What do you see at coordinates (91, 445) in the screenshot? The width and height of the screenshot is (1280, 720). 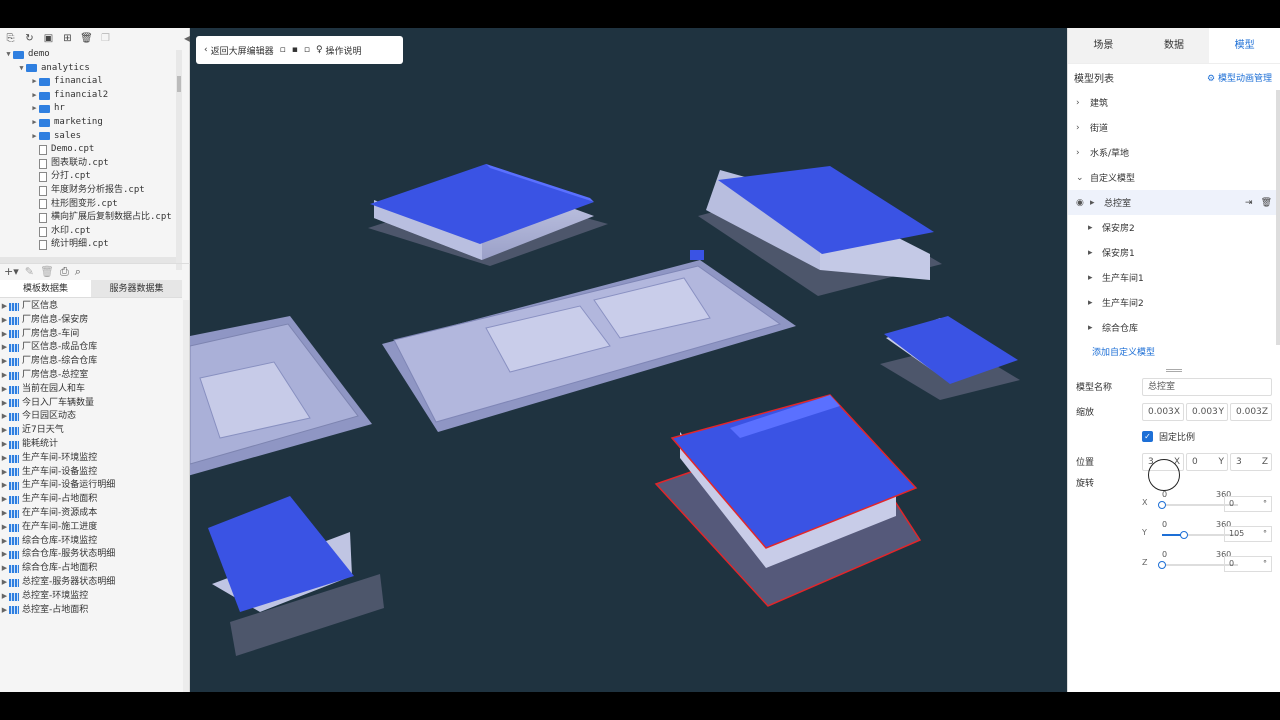 I see `dataset-item: ▶ 能耗统计` at bounding box center [91, 445].